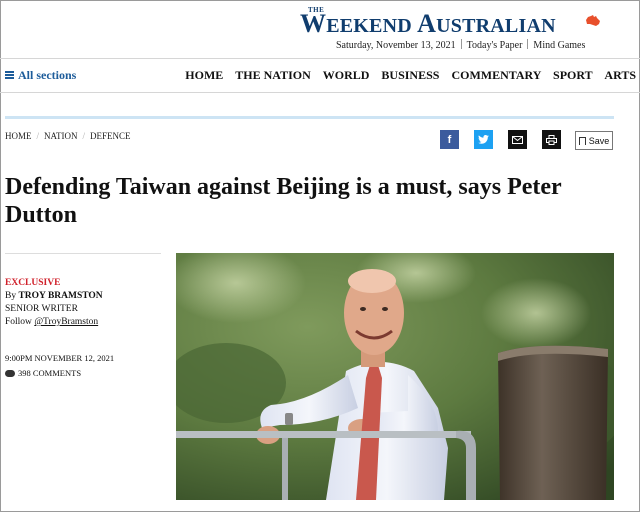 This screenshot has width=640, height=512. I want to click on email-share-button, so click(517, 139).